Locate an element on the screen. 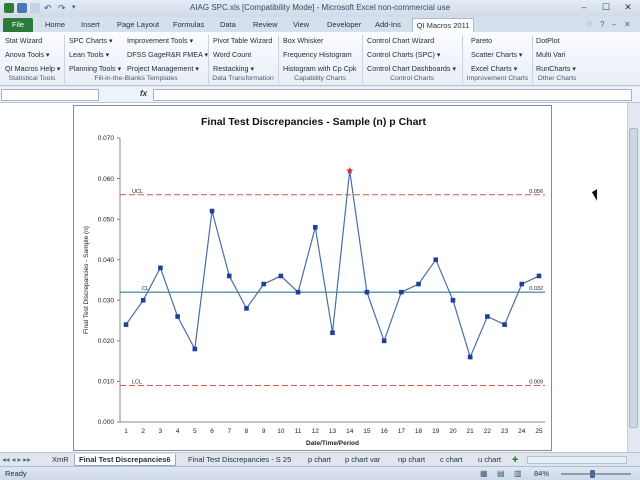 This screenshot has height=480, width=640. sheet-tab-c-chart: c chart is located at coordinates (451, 460).